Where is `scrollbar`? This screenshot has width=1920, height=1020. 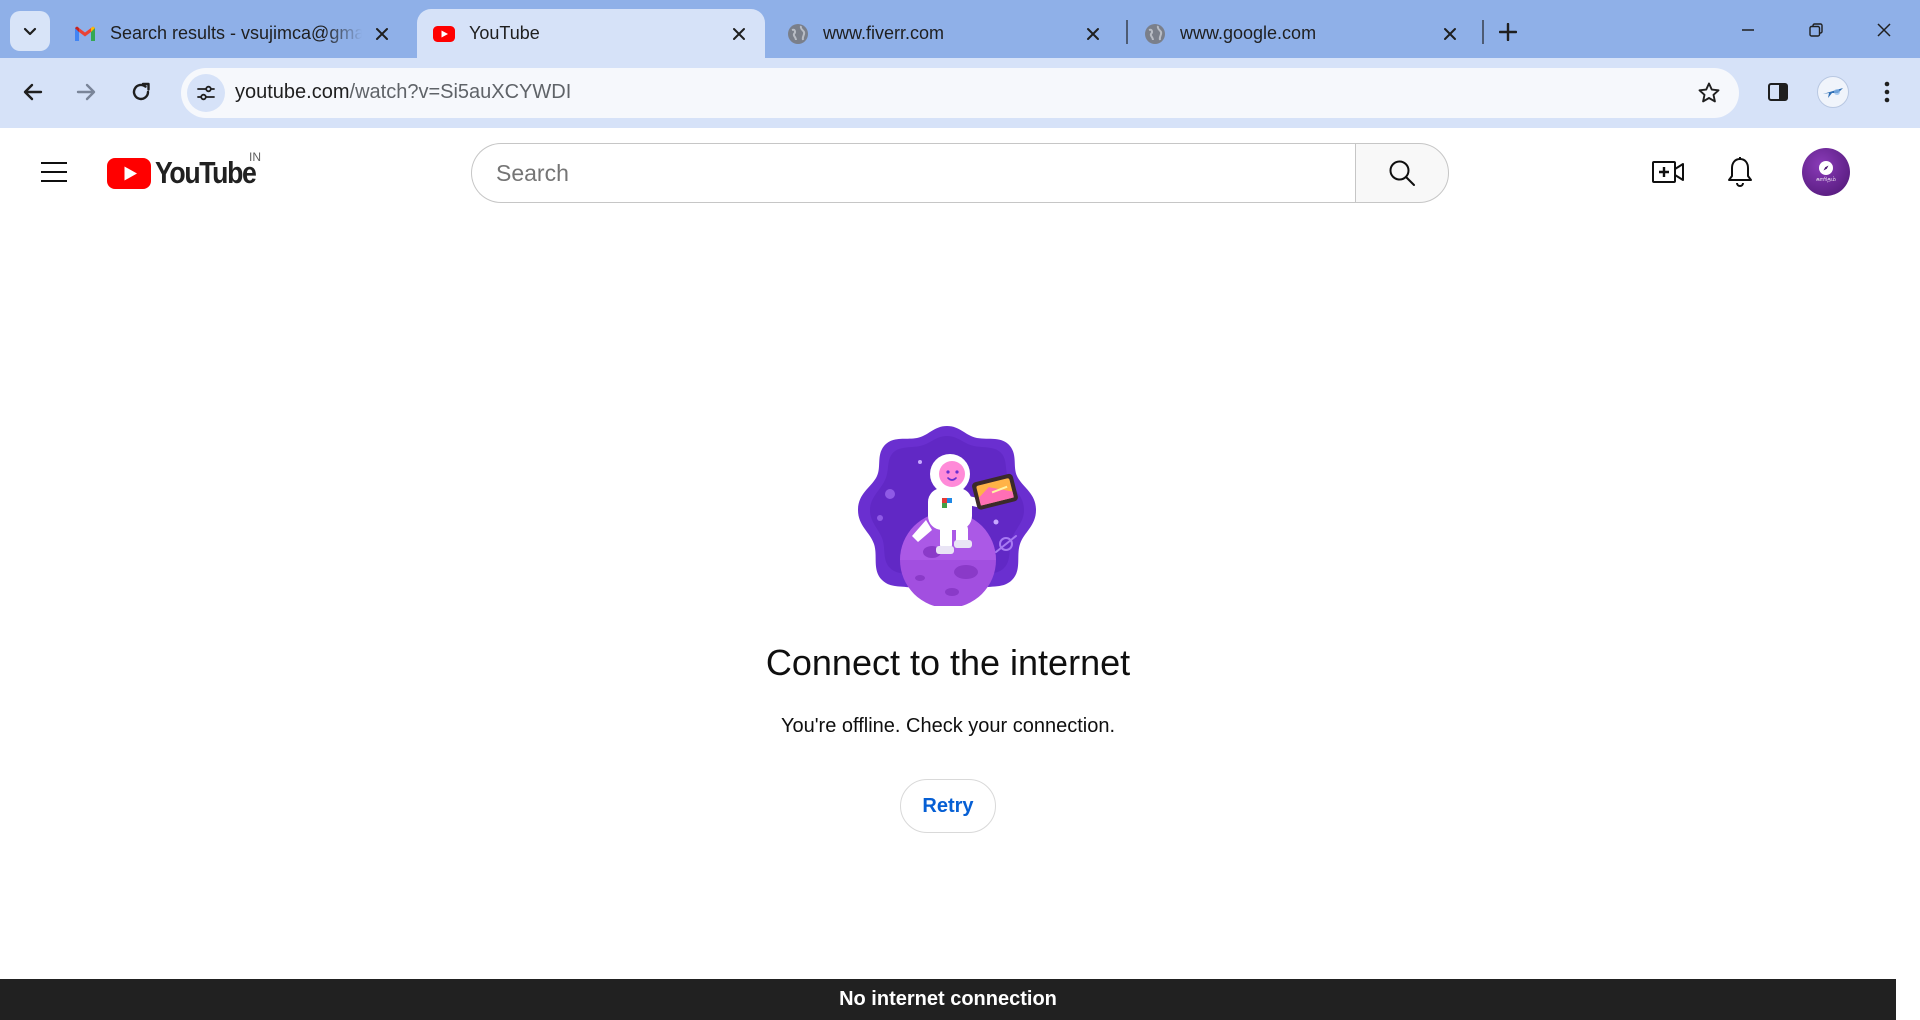
scrollbar is located at coordinates (1908, 619).